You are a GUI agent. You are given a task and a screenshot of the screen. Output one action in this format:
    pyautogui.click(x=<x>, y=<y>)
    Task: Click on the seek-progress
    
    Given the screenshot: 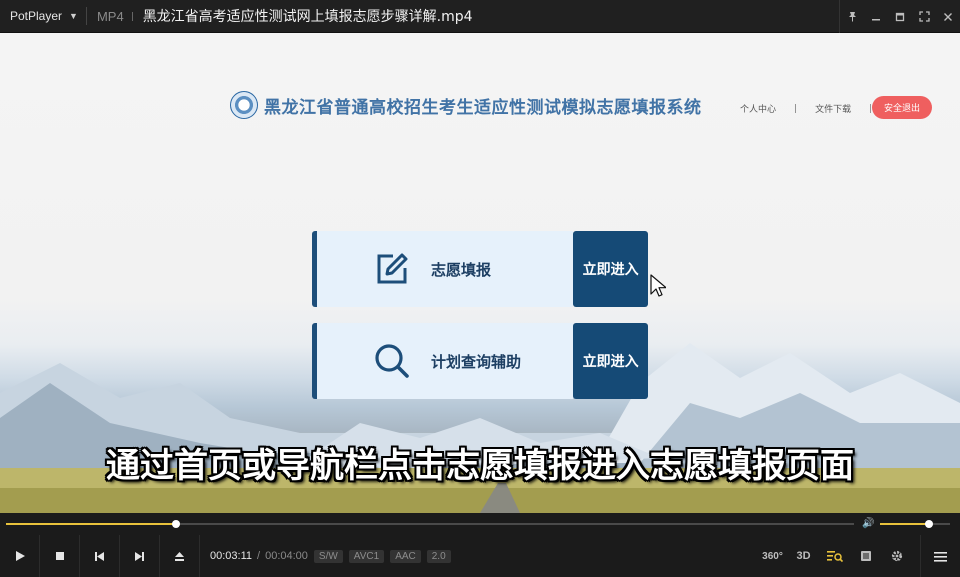 What is the action you would take?
    pyautogui.click(x=91, y=524)
    